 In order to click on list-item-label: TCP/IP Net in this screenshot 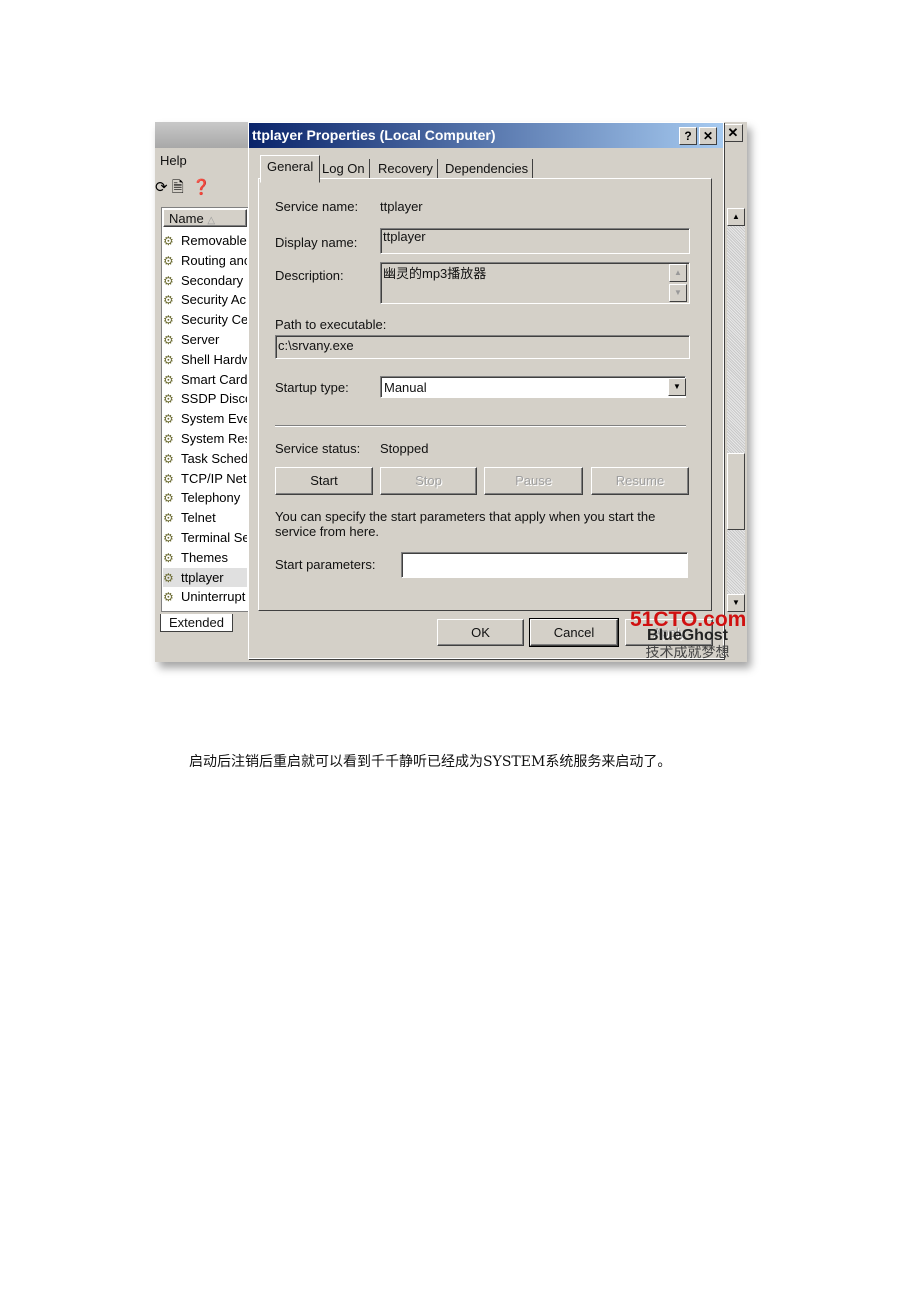, I will do `click(214, 478)`.